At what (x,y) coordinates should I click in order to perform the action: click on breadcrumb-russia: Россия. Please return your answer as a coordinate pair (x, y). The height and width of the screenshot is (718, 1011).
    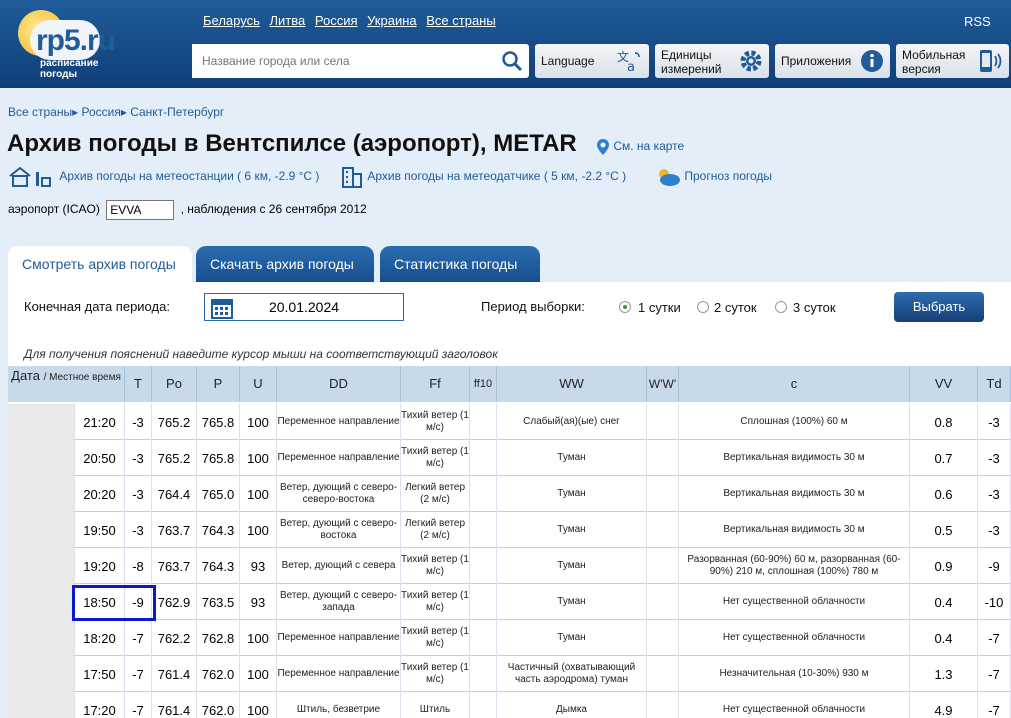
    Looking at the image, I should click on (100, 112).